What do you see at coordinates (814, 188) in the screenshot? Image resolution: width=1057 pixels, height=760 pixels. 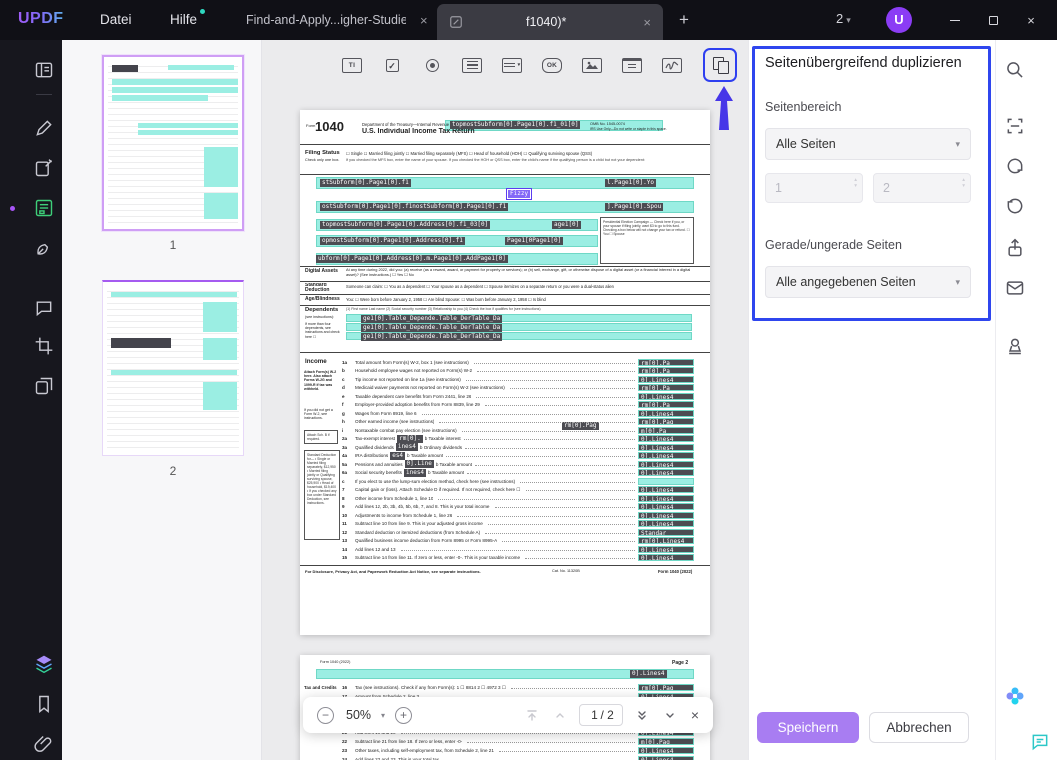 I see `range-from-field: ▴▾` at bounding box center [814, 188].